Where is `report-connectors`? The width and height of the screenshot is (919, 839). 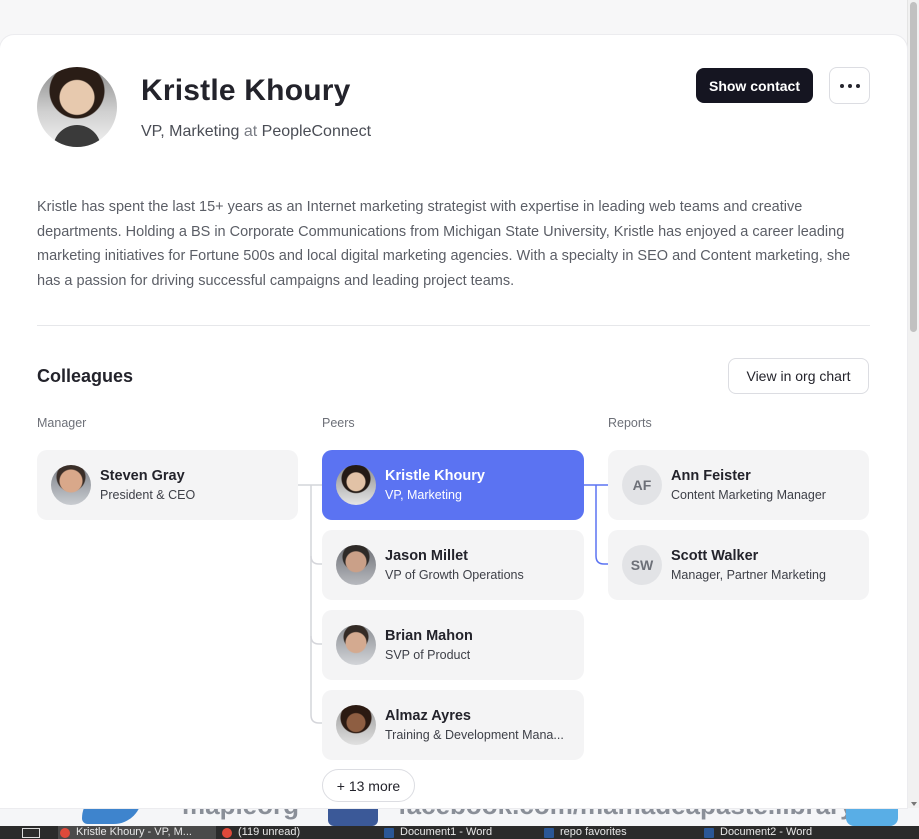 report-connectors is located at coordinates (596, 524).